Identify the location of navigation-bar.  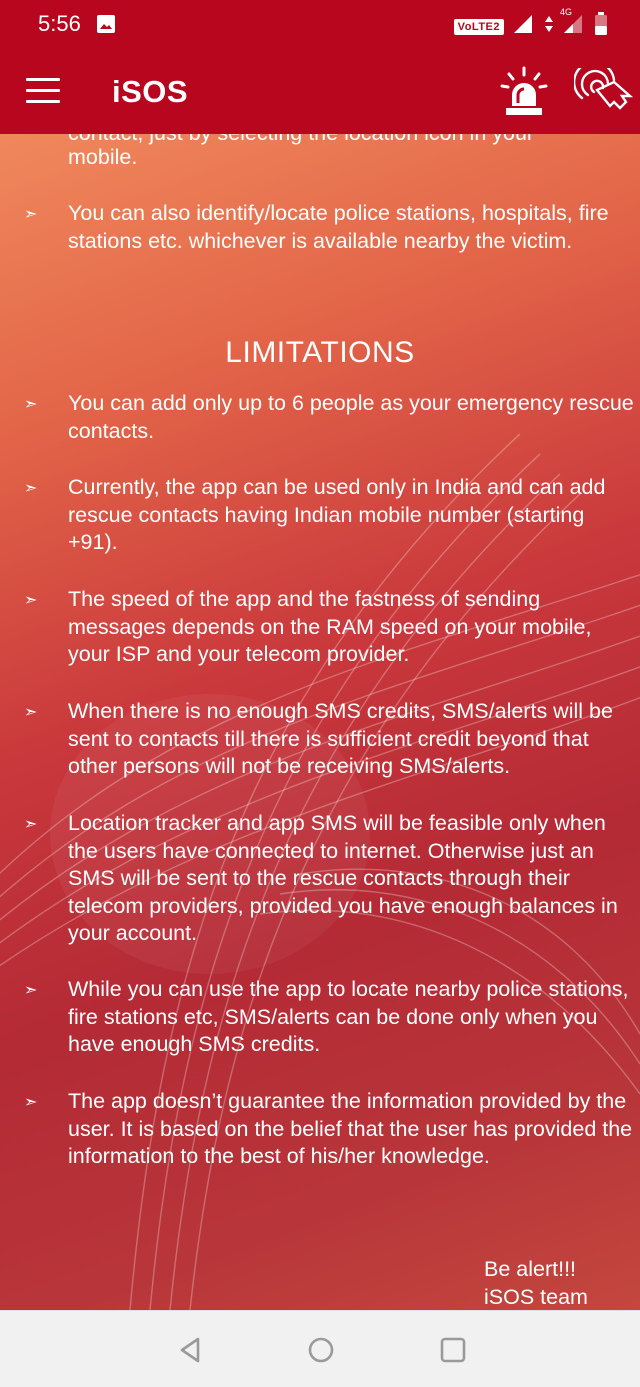
(320, 1348).